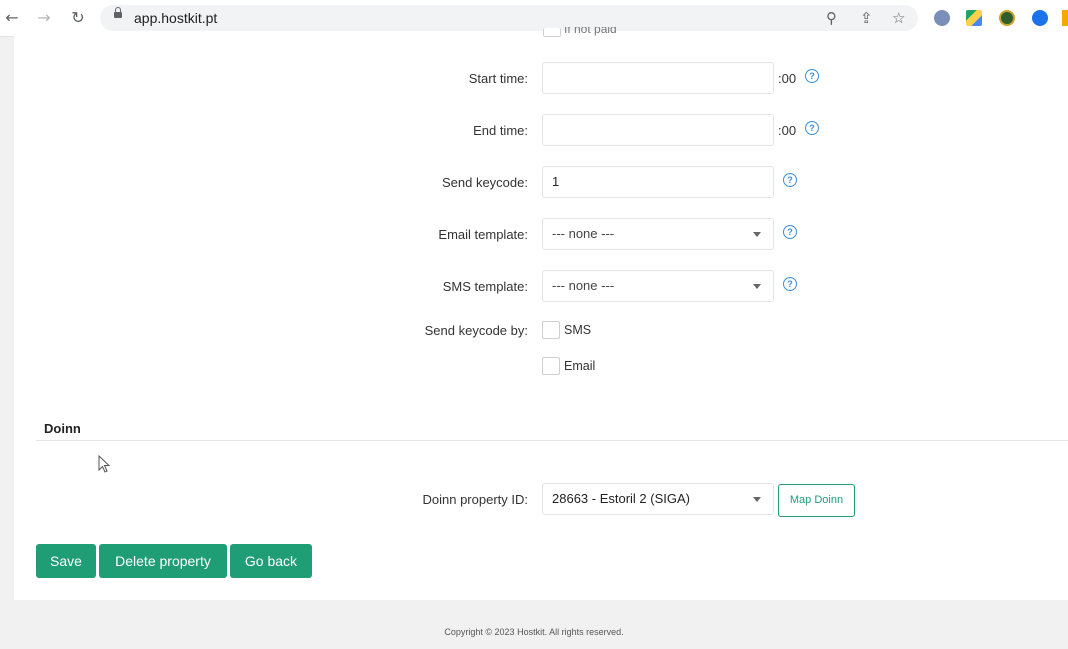 This screenshot has height=649, width=1068. Describe the element at coordinates (66, 561) in the screenshot. I see `save-button: Save` at that location.